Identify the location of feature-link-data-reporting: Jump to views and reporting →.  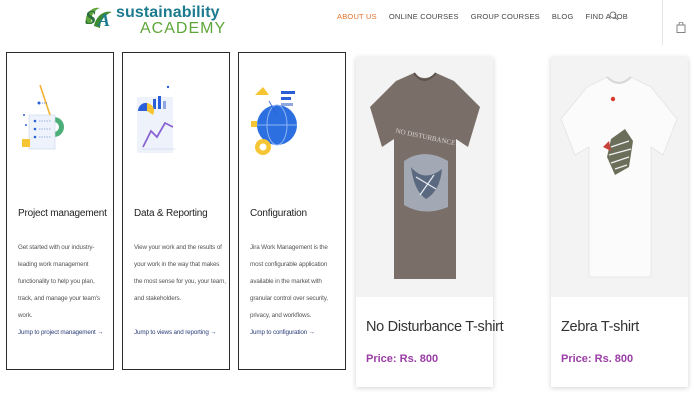
(175, 332).